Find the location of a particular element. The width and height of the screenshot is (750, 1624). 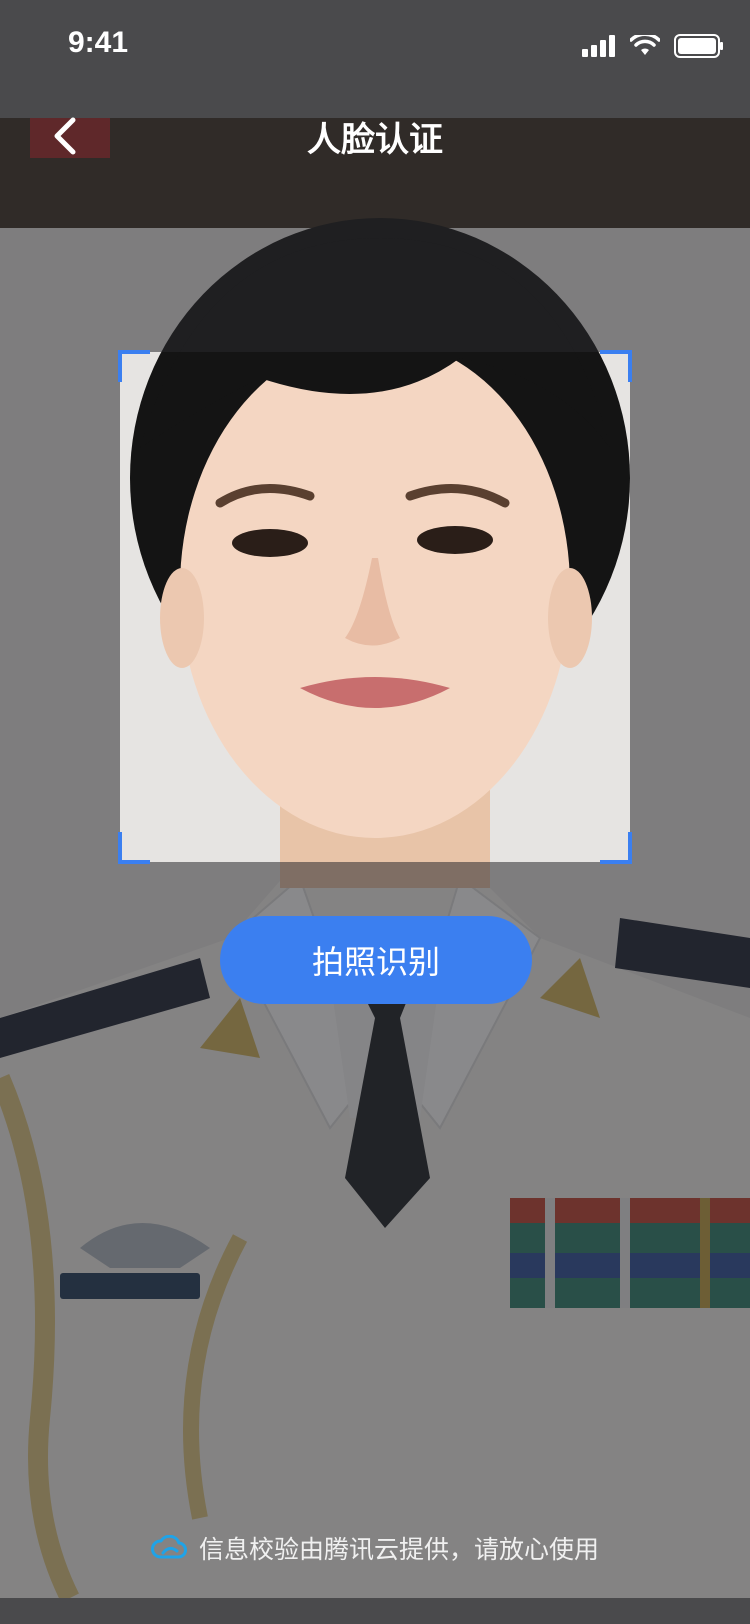

footer-note: 信息校验由腾讯云提供，请放心使用 is located at coordinates (375, 1548).